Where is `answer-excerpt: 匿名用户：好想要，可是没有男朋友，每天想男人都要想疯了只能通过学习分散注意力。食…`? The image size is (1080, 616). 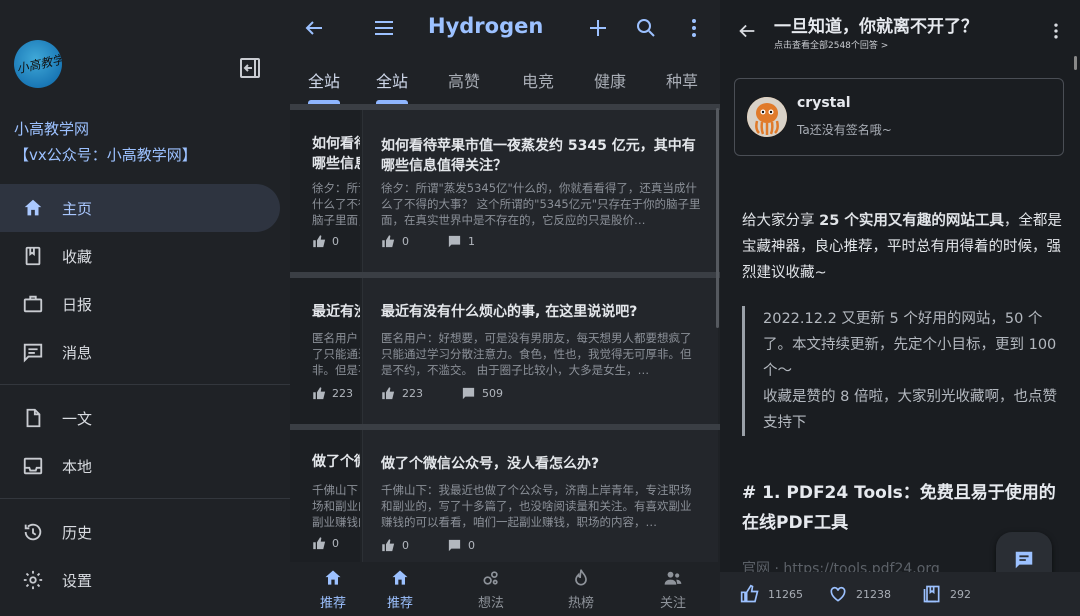 answer-excerpt: 匿名用户：好想要，可是没有男朋友，每天想男人都要想疯了只能通过学习分散注意力。食… is located at coordinates (536, 354).